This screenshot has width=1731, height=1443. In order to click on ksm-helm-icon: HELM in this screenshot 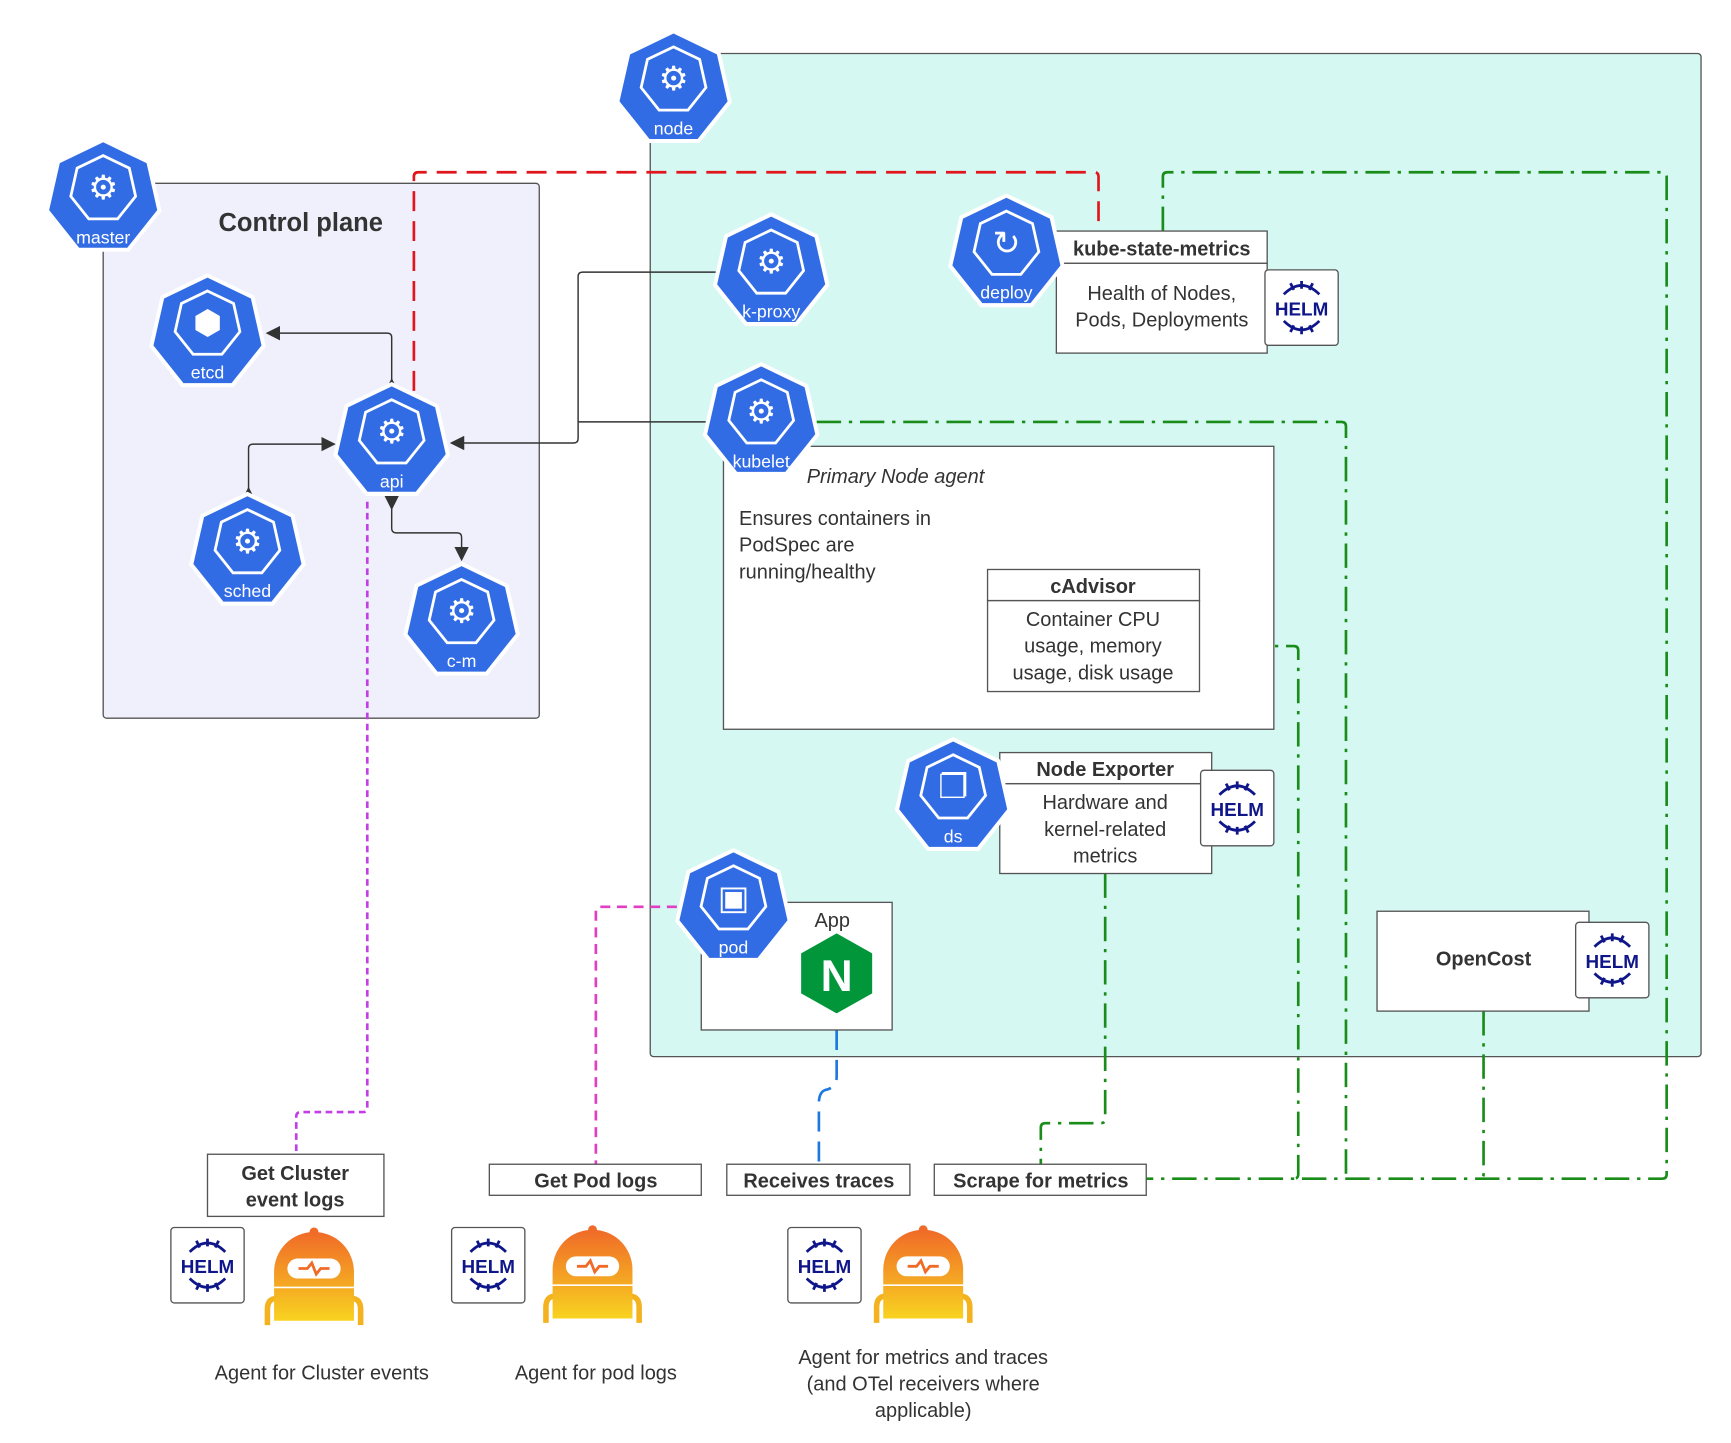, I will do `click(1301, 308)`.